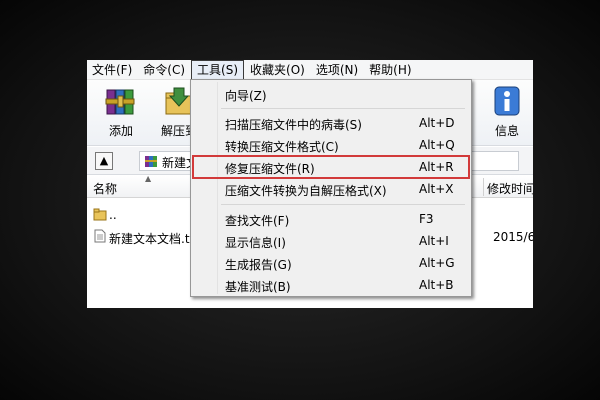 The image size is (600, 400). What do you see at coordinates (331, 167) in the screenshot?
I see `menu-item-repair-archive: 修复压缩文件(R) Alt+R` at bounding box center [331, 167].